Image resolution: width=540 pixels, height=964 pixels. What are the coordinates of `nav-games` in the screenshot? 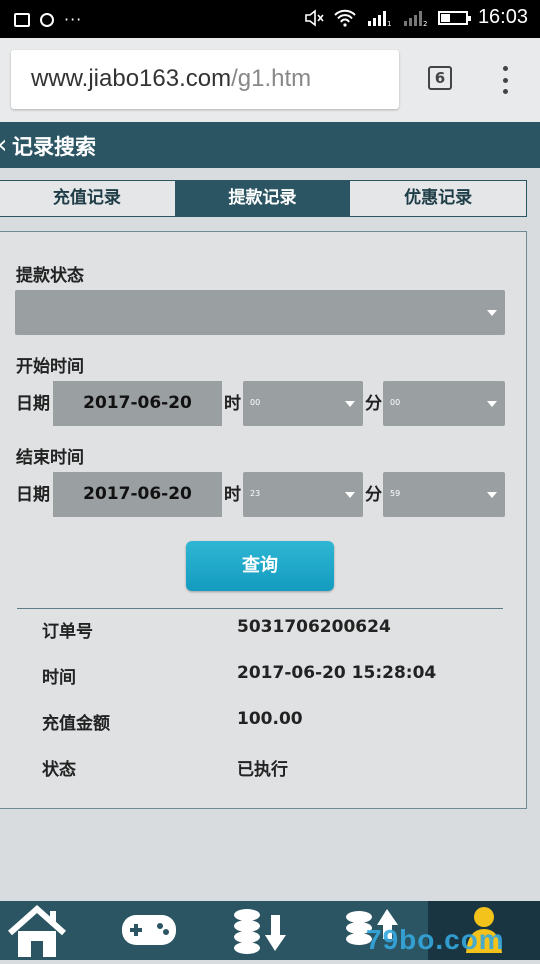 It's located at (150, 930).